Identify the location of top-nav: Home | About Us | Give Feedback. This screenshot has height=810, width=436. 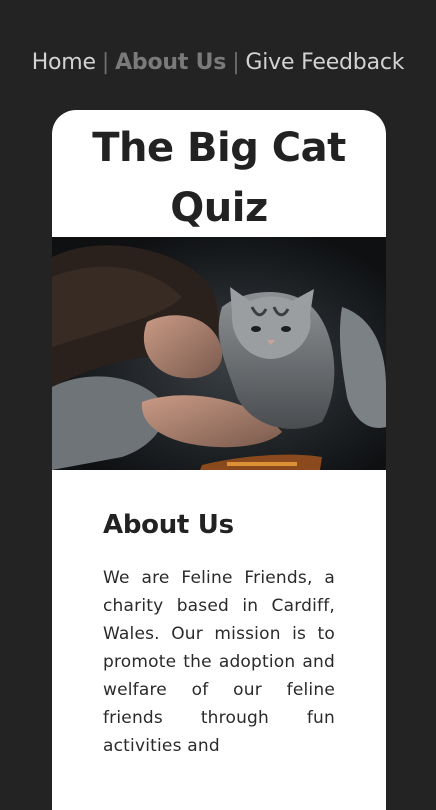
(218, 62).